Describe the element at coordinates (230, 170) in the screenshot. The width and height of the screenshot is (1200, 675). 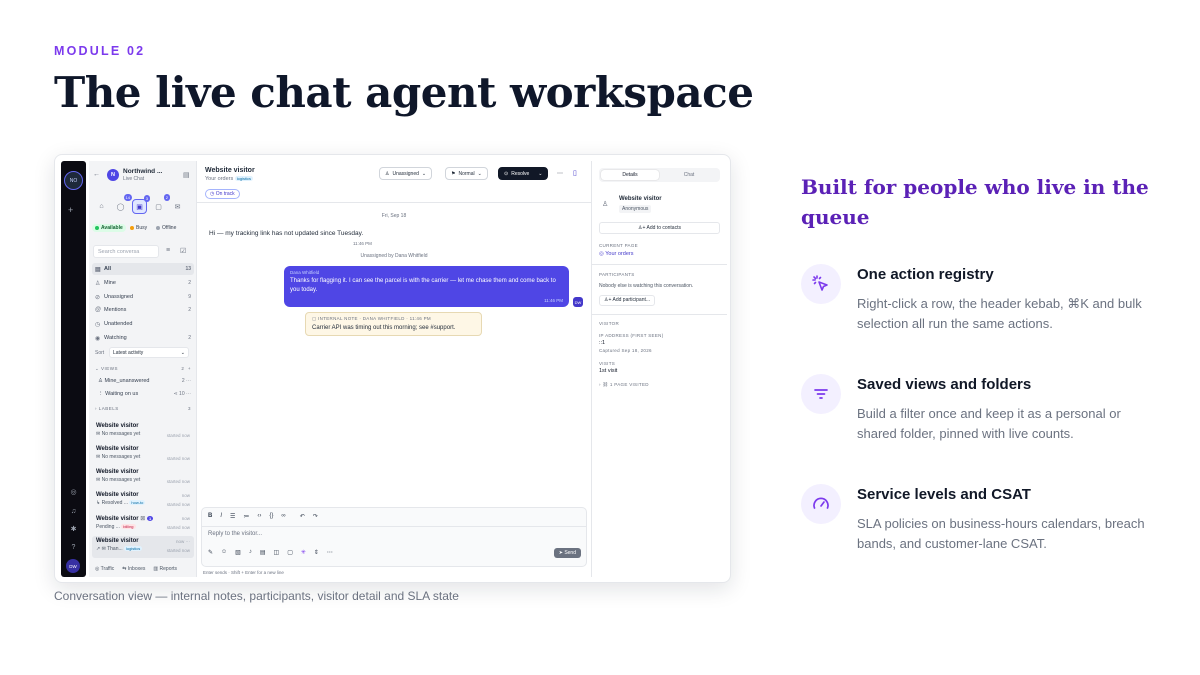
I see `visitor-name: Website visitor` at that location.